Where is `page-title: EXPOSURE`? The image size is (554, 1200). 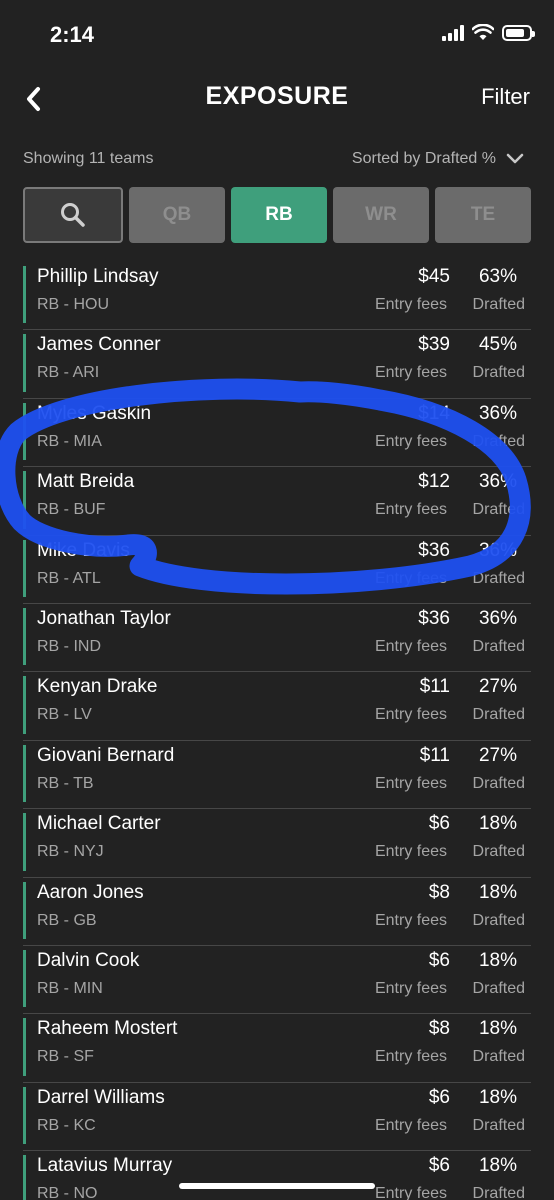
page-title: EXPOSURE is located at coordinates (277, 96).